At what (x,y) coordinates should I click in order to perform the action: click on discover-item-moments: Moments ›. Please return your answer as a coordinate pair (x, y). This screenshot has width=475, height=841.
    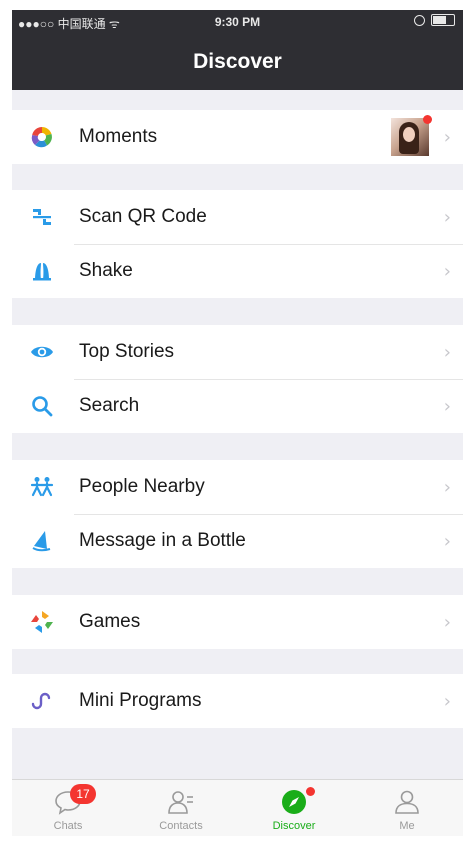
    Looking at the image, I should click on (237, 137).